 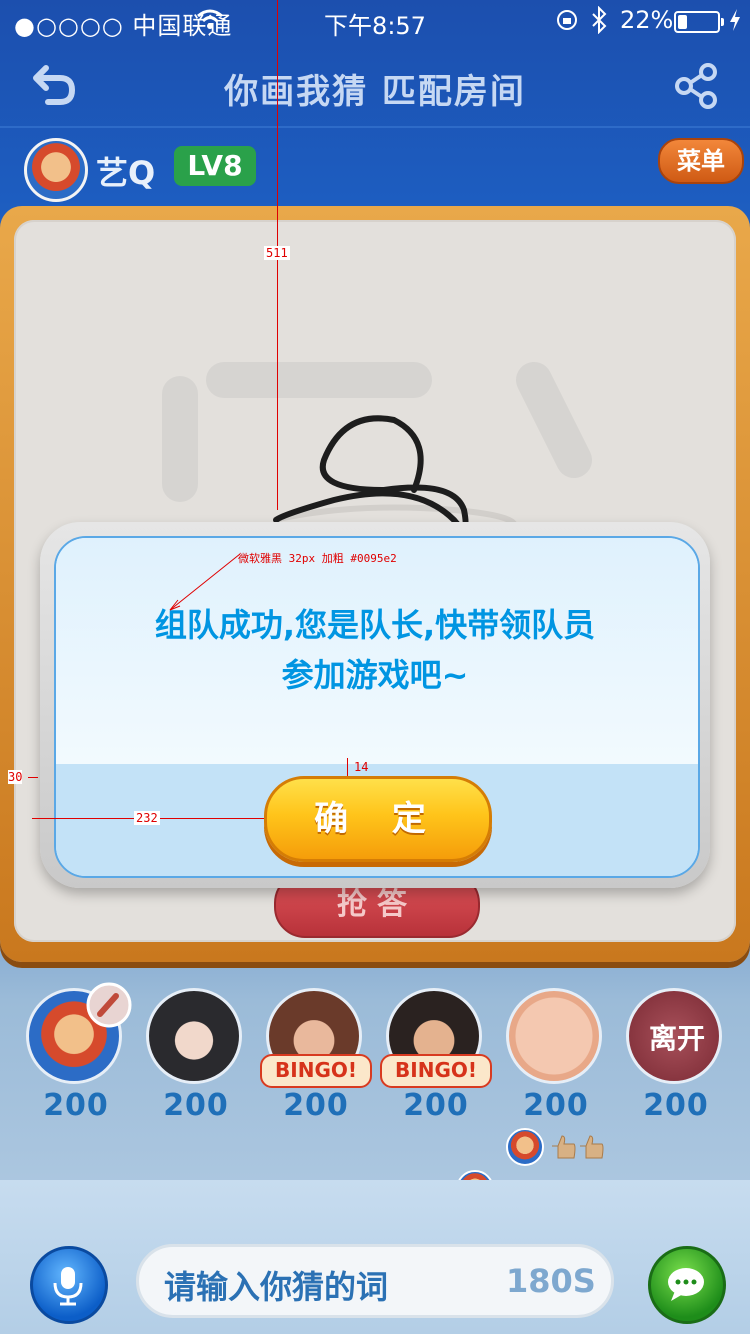 I want to click on annotation-14: 14, so click(x=361, y=767).